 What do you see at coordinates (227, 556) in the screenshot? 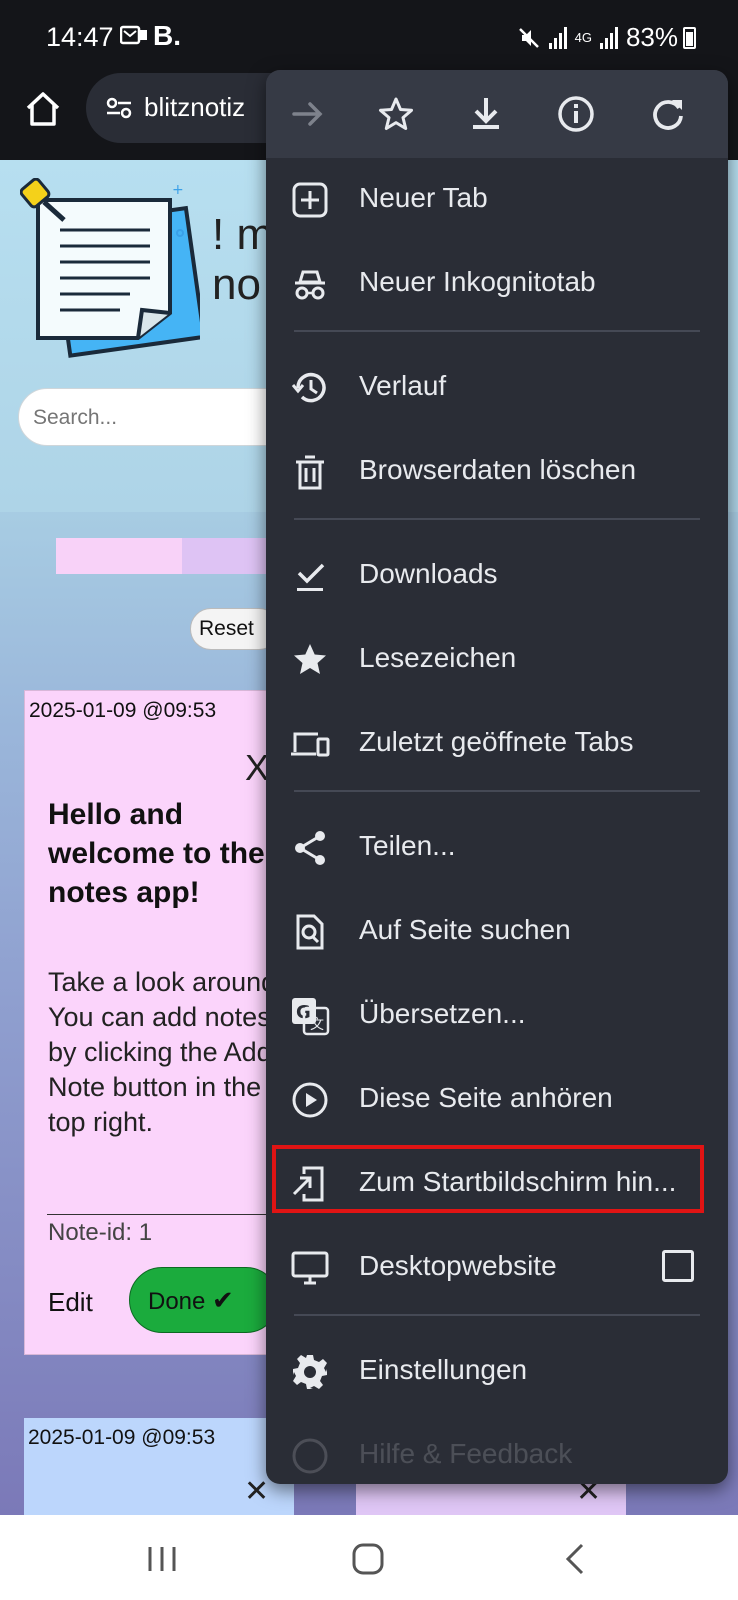
I see `color-filter-purple` at bounding box center [227, 556].